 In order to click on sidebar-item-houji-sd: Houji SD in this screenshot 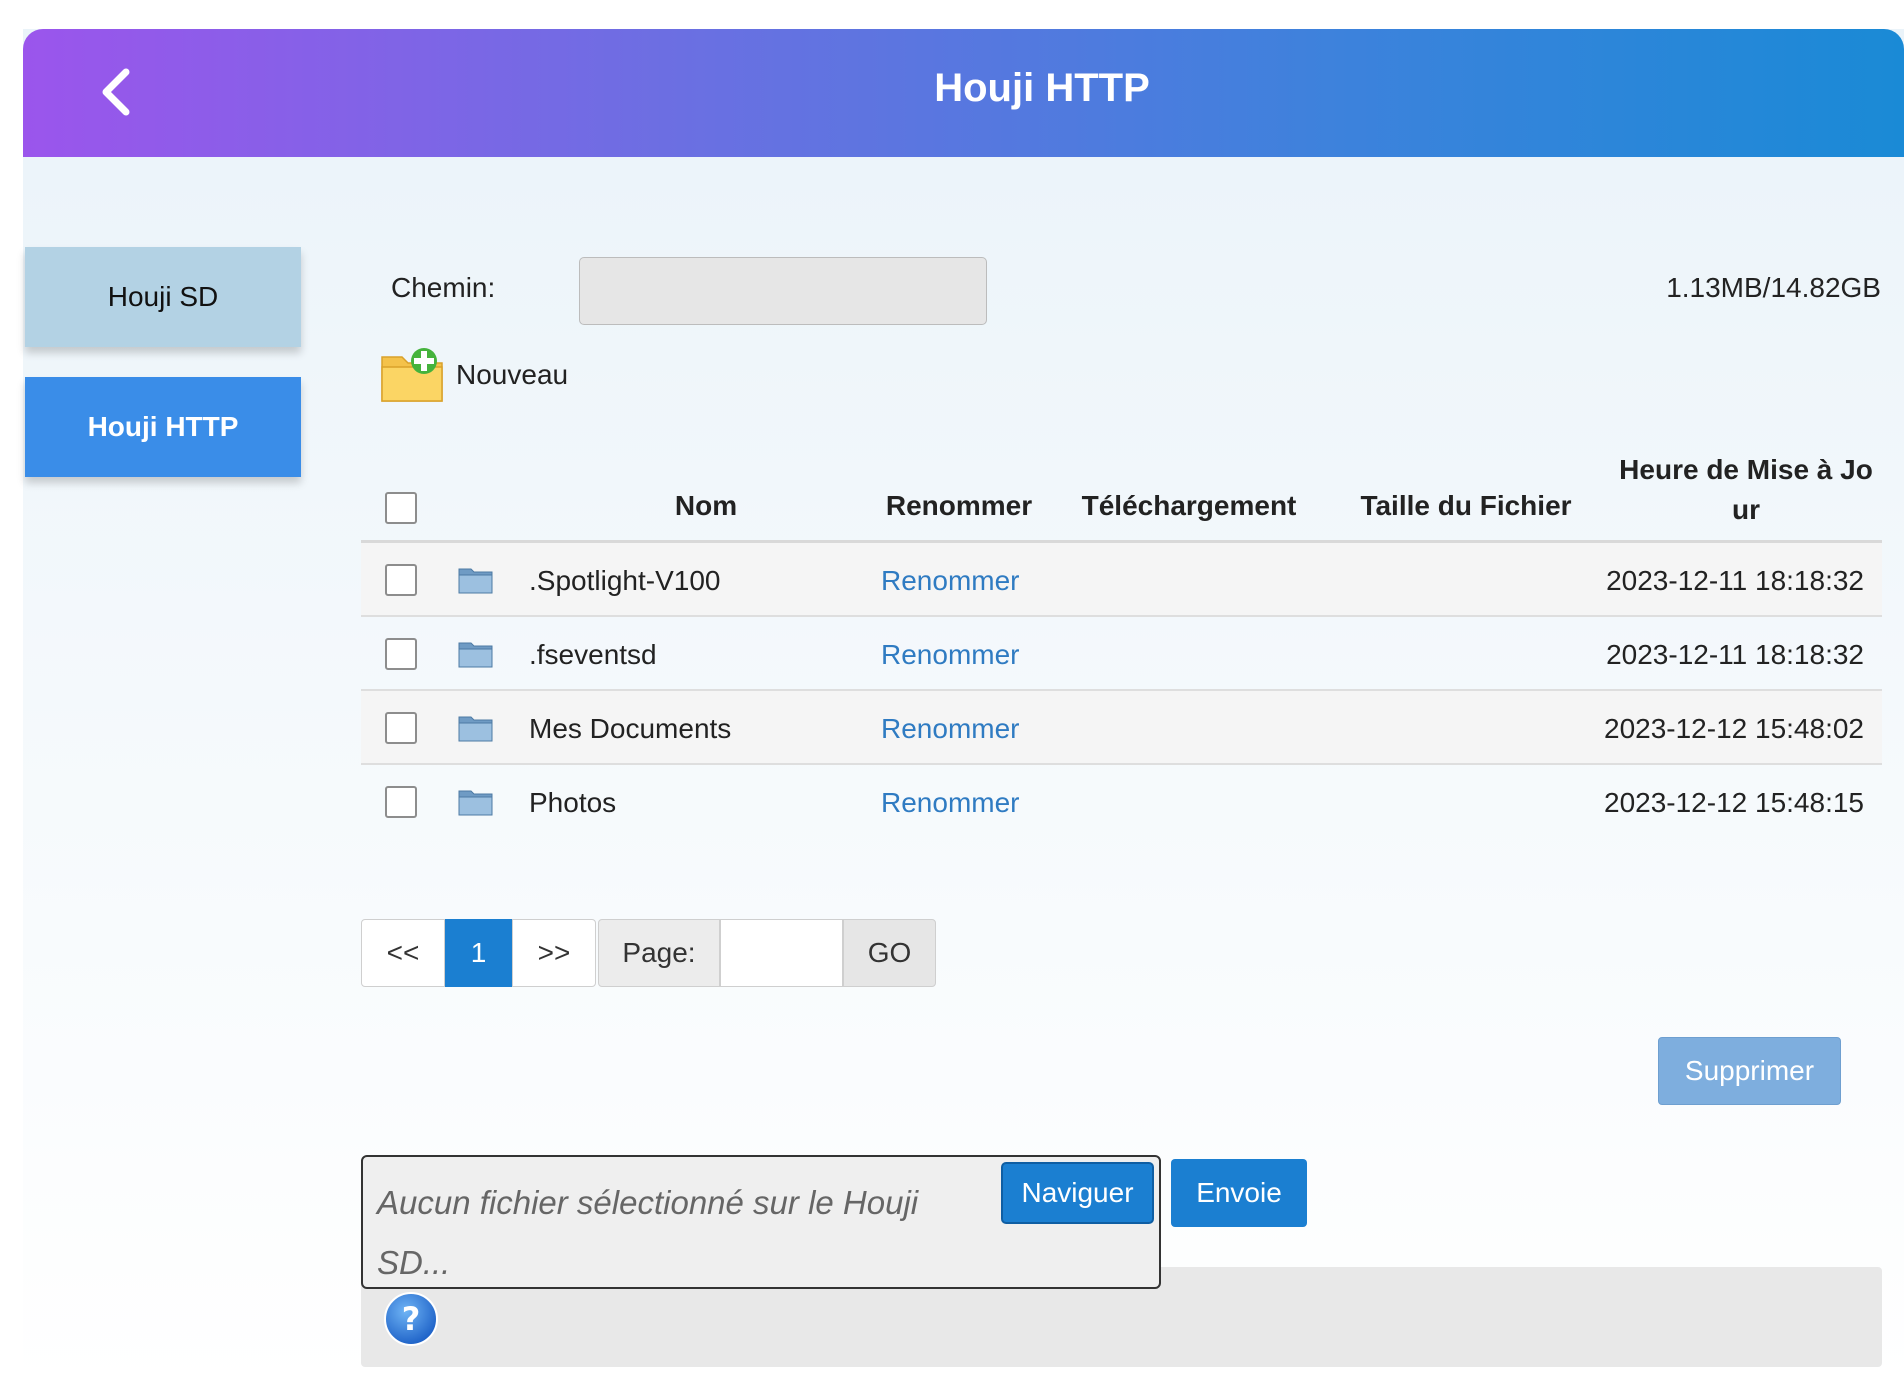, I will do `click(163, 297)`.